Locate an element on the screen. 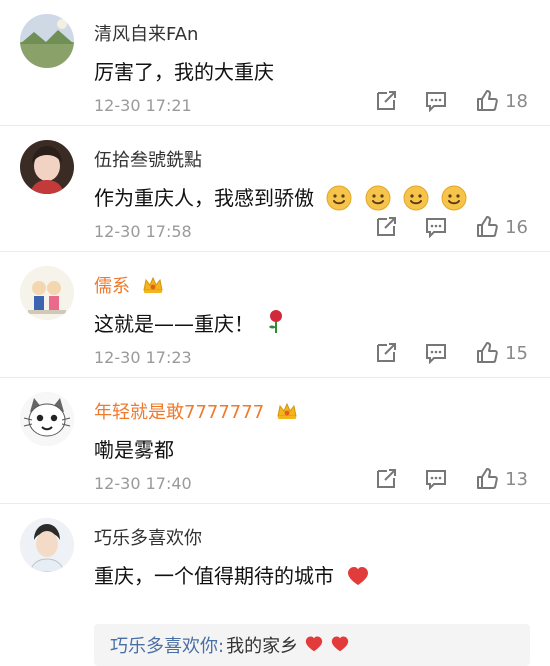 Image resolution: width=550 pixels, height=666 pixels. username: 巧乐多喜欢你 is located at coordinates (148, 537).